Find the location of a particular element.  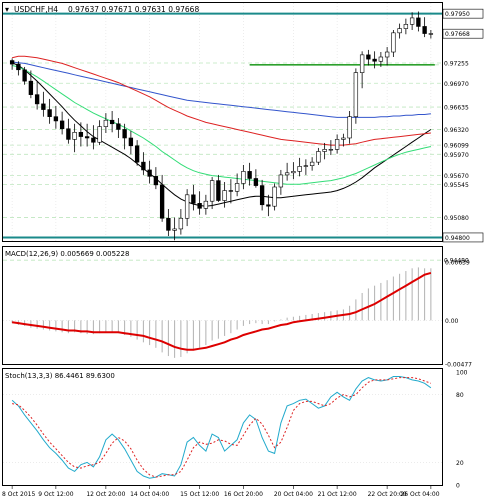

price-tick-label: 0.96099 is located at coordinates (456, 146).